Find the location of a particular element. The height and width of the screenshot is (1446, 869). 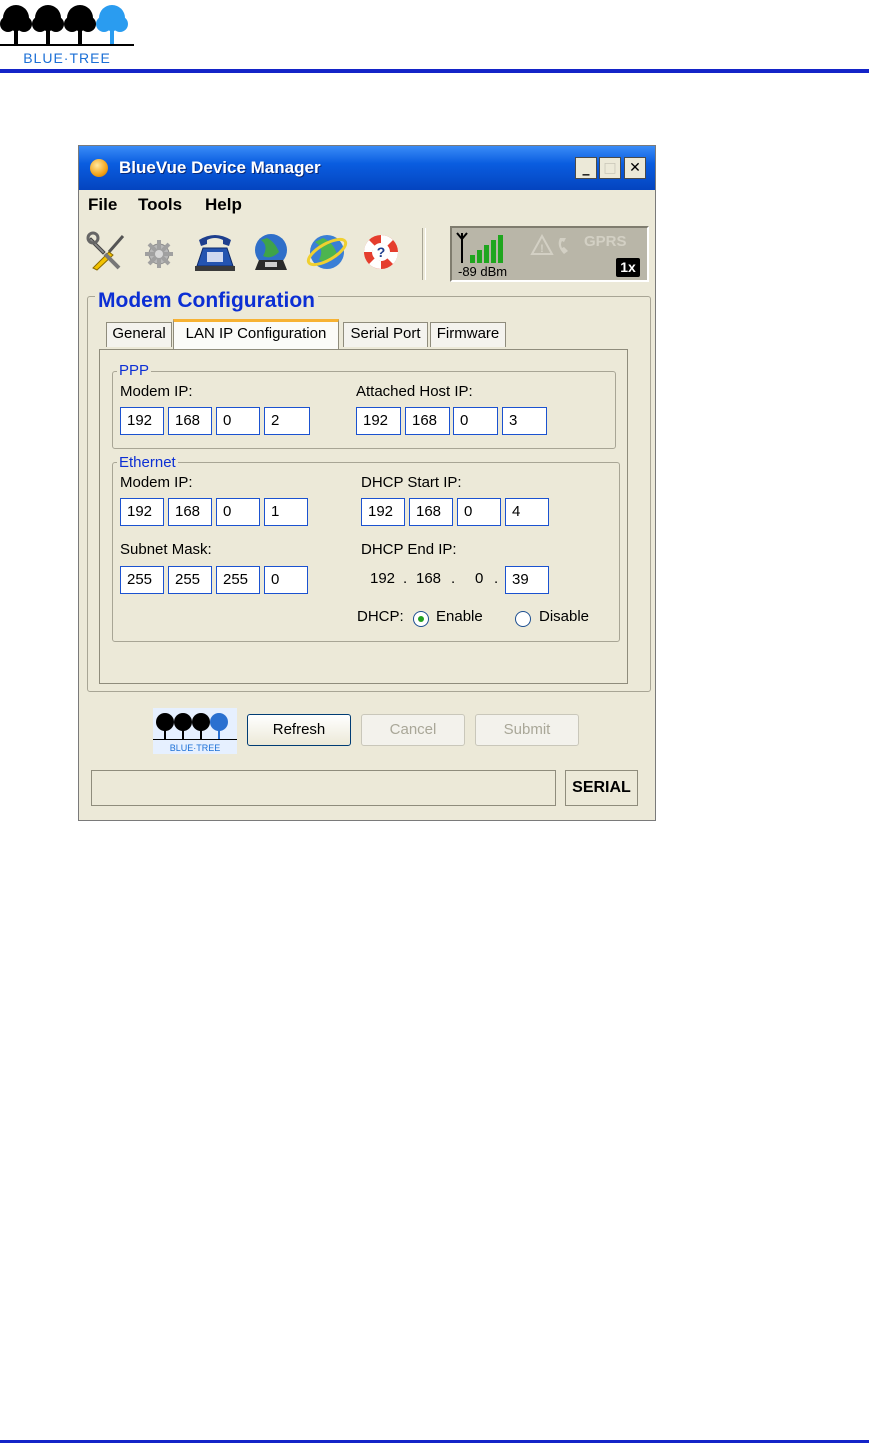

eth-modem-ip-octet-4: 1 is located at coordinates (286, 512).